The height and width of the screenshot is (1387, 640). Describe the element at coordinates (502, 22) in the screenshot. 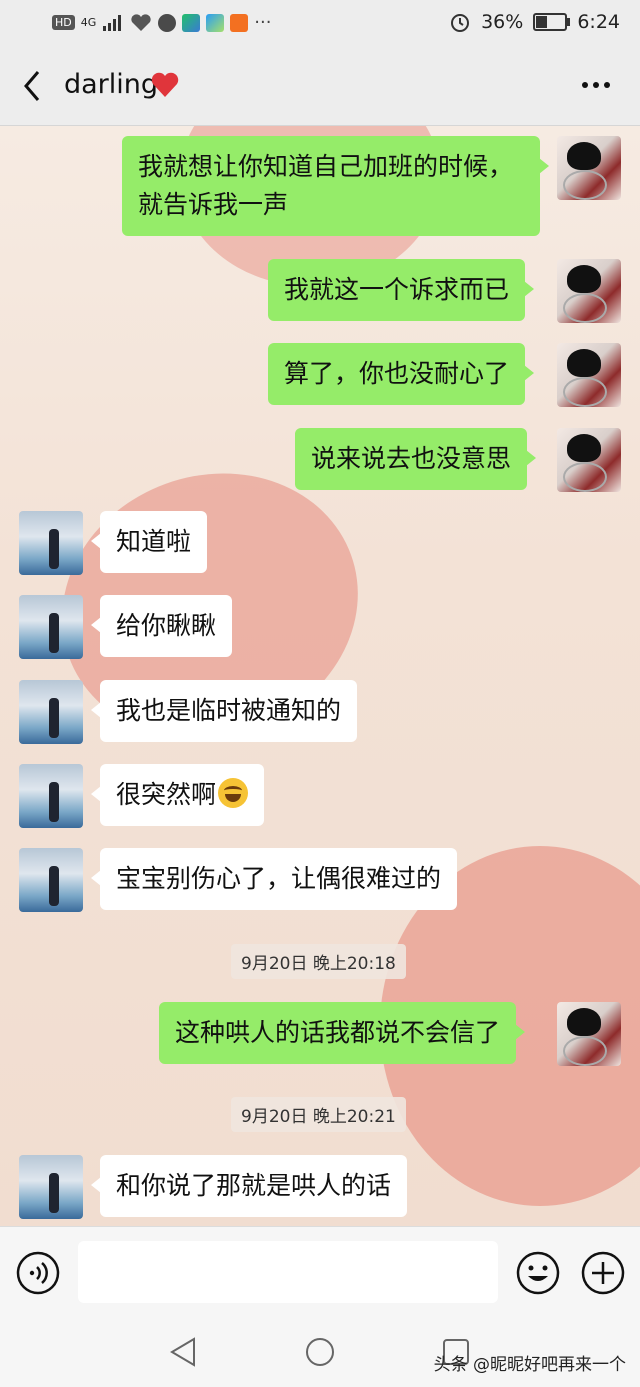

I see `battery-percent: 36%` at that location.